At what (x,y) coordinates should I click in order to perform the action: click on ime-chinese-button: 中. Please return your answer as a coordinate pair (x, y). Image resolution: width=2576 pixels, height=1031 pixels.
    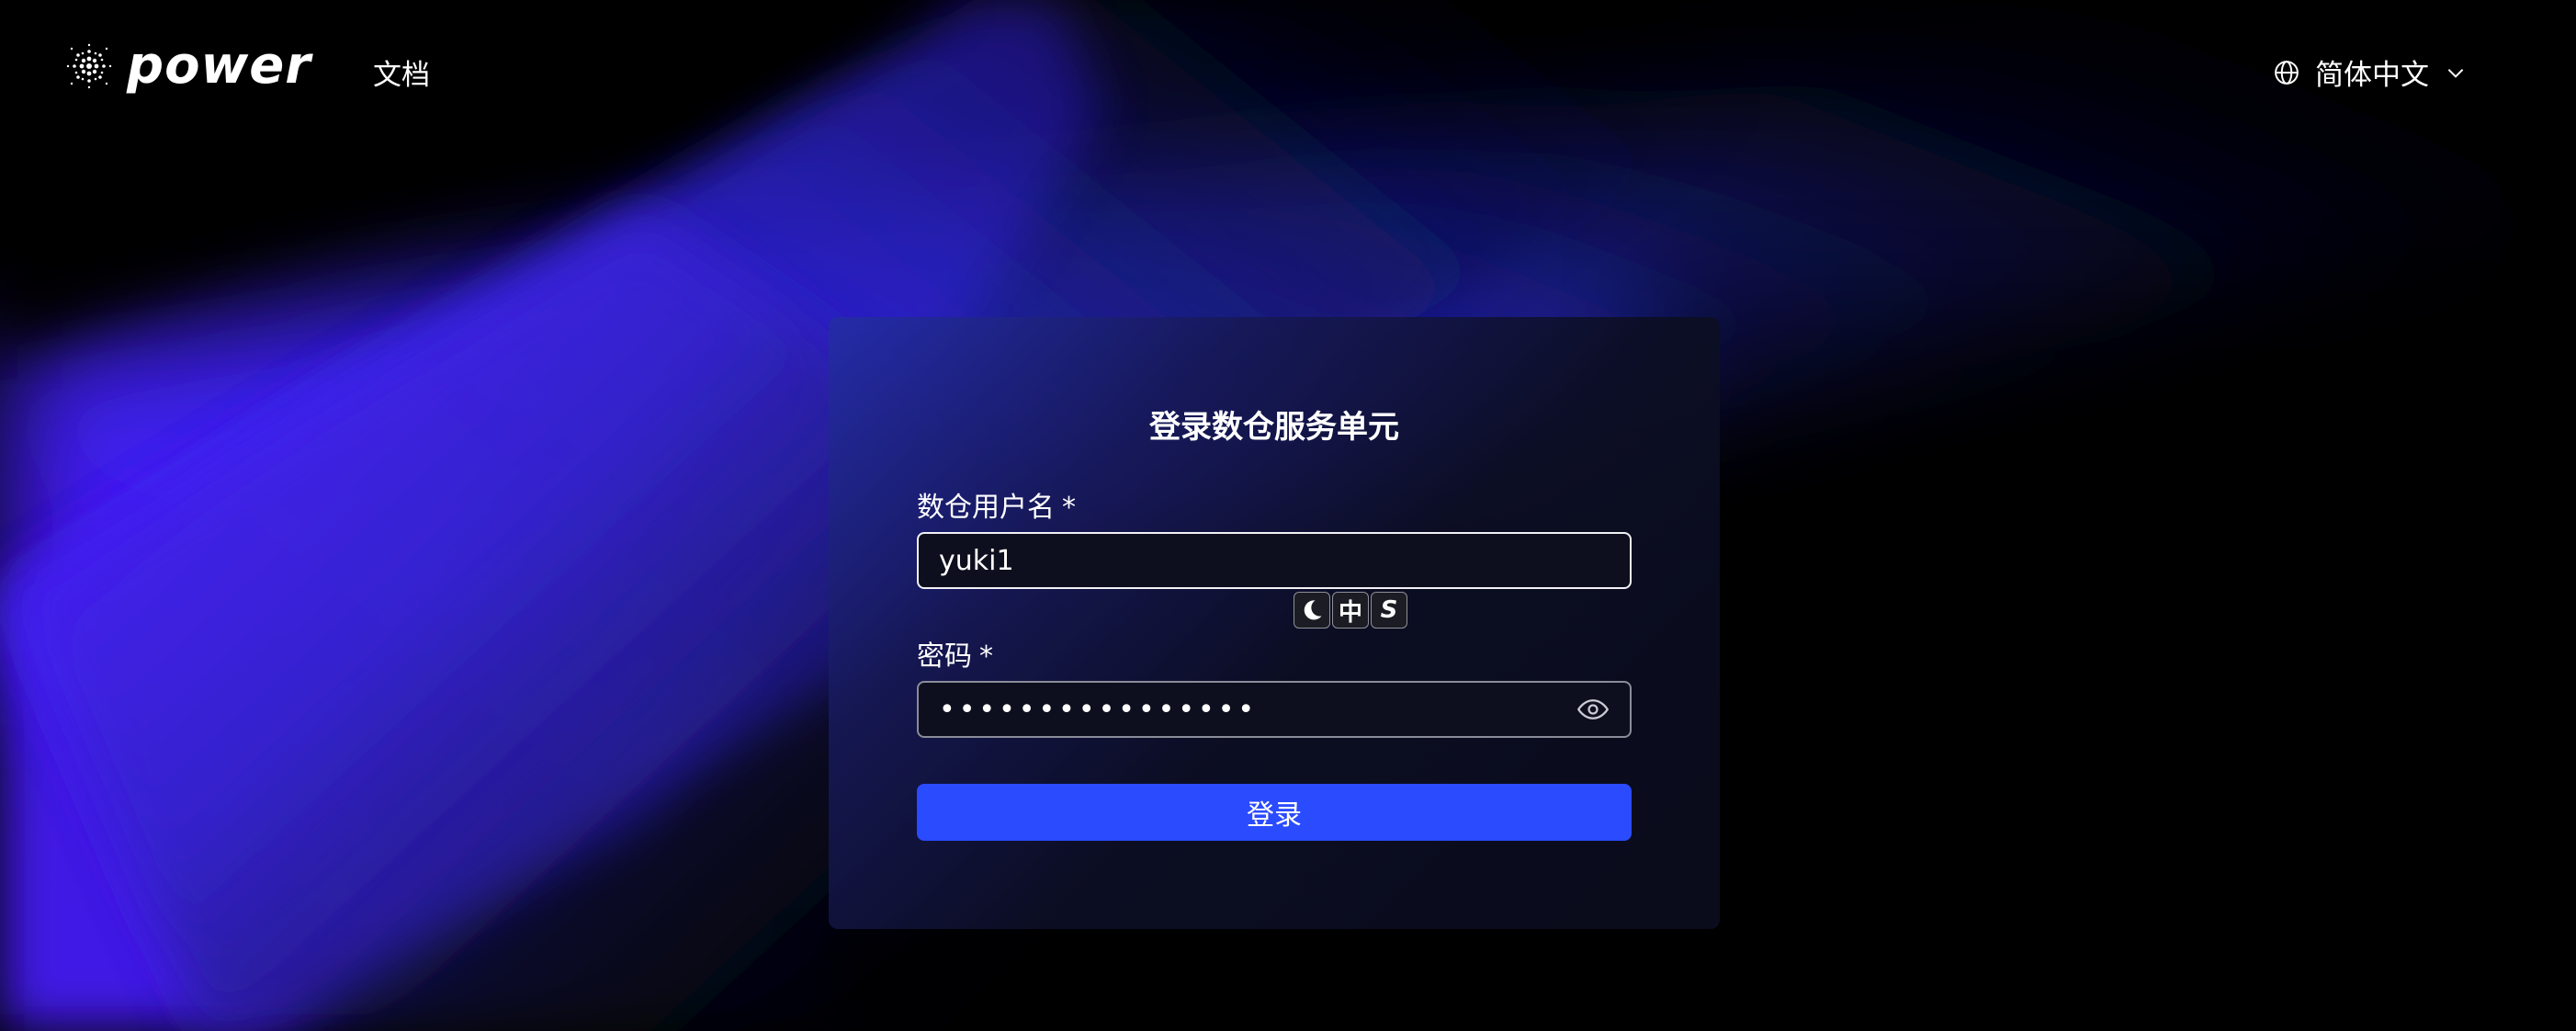
    Looking at the image, I should click on (1350, 610).